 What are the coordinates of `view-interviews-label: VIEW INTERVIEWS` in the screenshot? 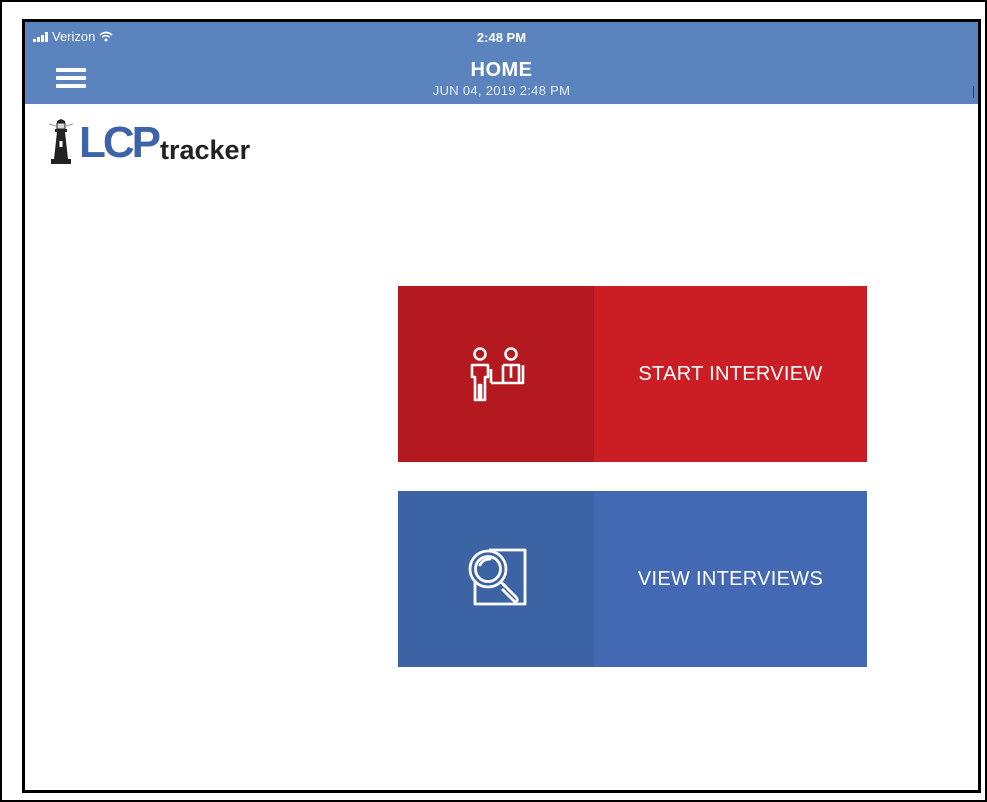 It's located at (730, 578).